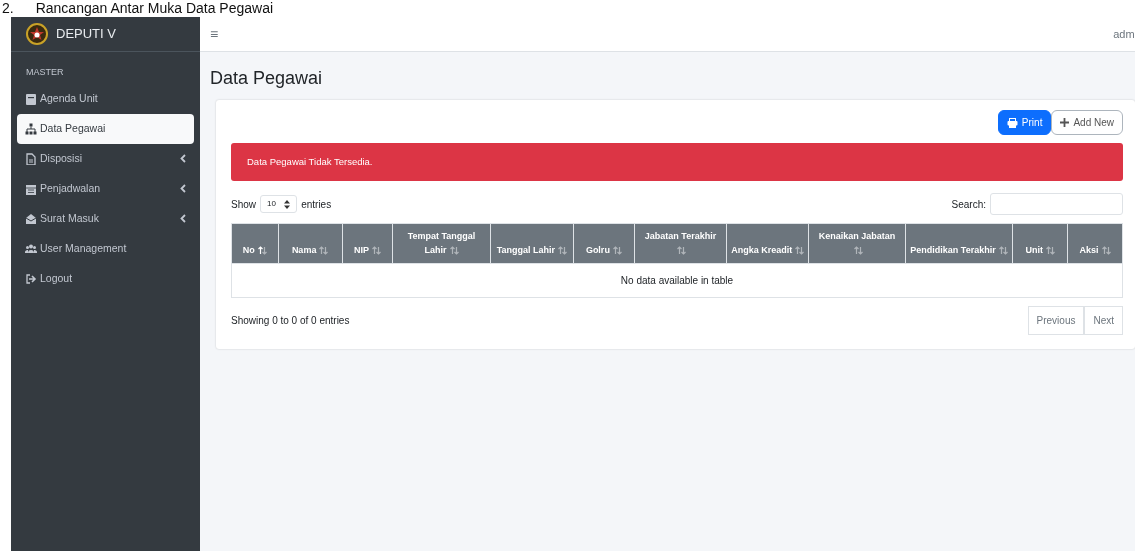 This screenshot has height=551, width=1135. Describe the element at coordinates (767, 243) in the screenshot. I see `column-header: Angka Kreadit` at that location.